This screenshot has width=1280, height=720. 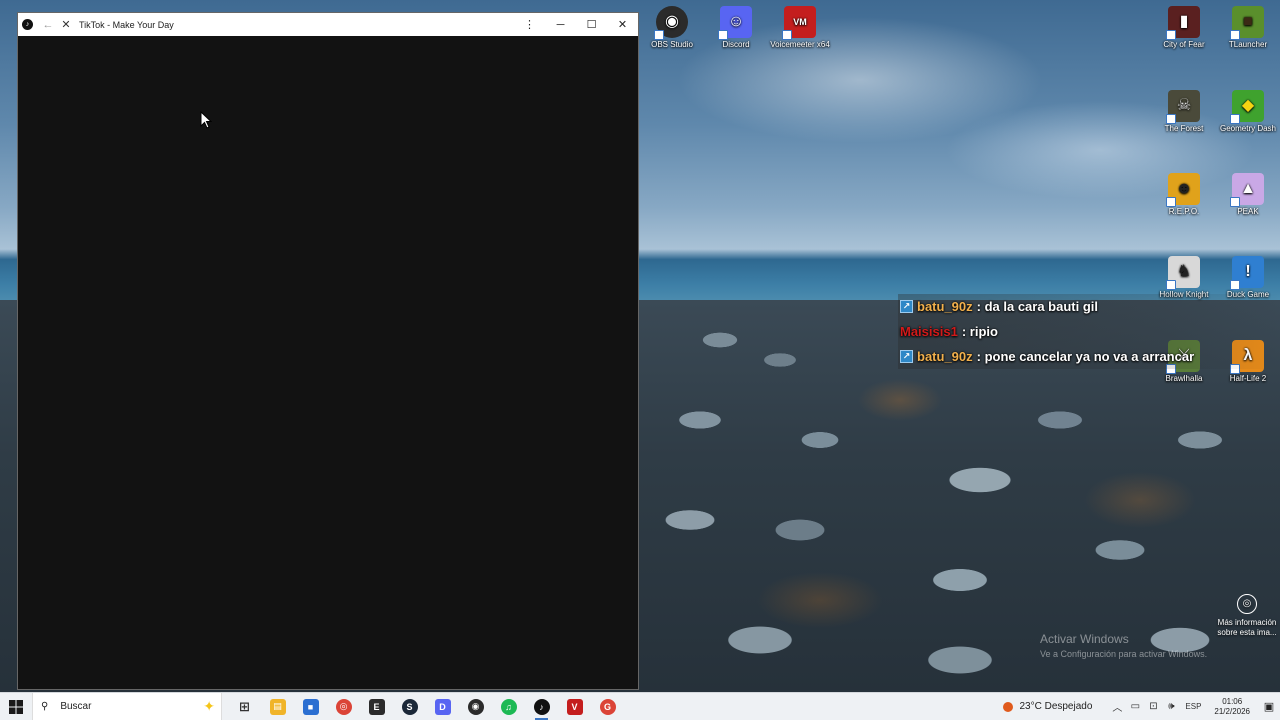 I want to click on chat-message: Maisisis1 : ripio, so click(x=1089, y=331).